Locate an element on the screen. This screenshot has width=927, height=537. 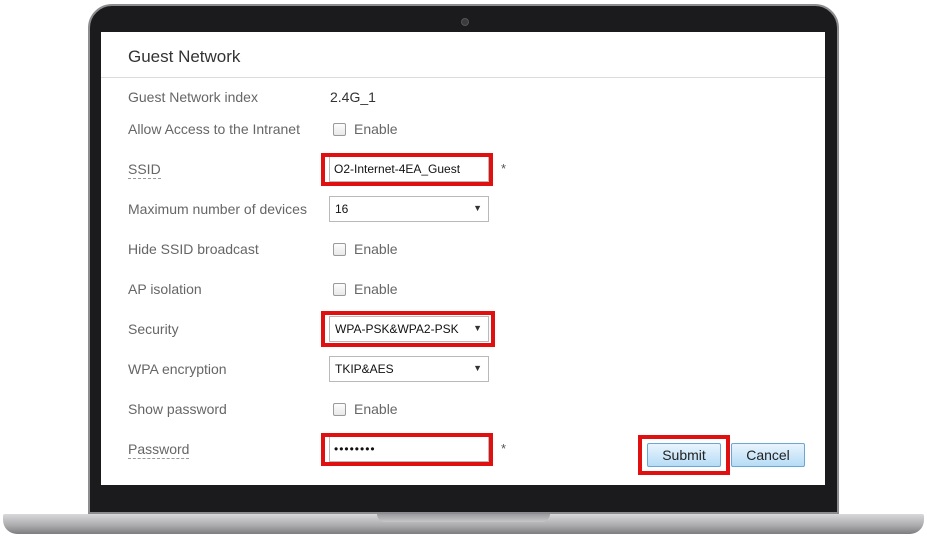
hide-ssid-checkbox: Enable is located at coordinates (365, 249).